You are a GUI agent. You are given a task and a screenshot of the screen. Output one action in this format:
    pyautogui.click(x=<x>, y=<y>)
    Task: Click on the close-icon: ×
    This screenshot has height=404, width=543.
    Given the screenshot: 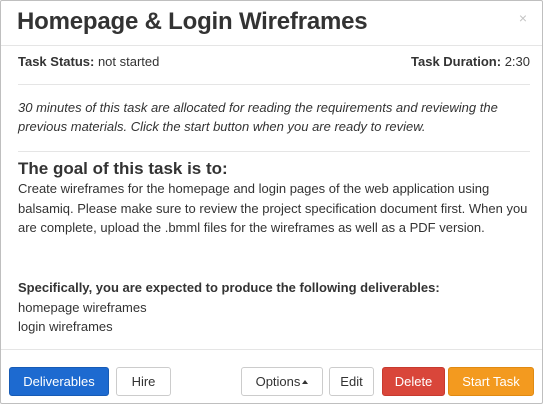 What is the action you would take?
    pyautogui.click(x=523, y=18)
    